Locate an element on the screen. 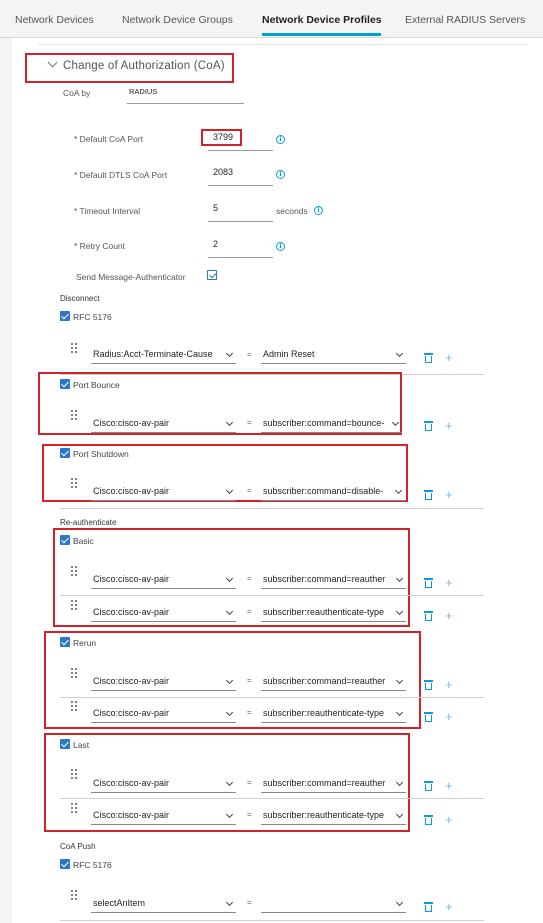  basic-checkbox is located at coordinates (65, 540).